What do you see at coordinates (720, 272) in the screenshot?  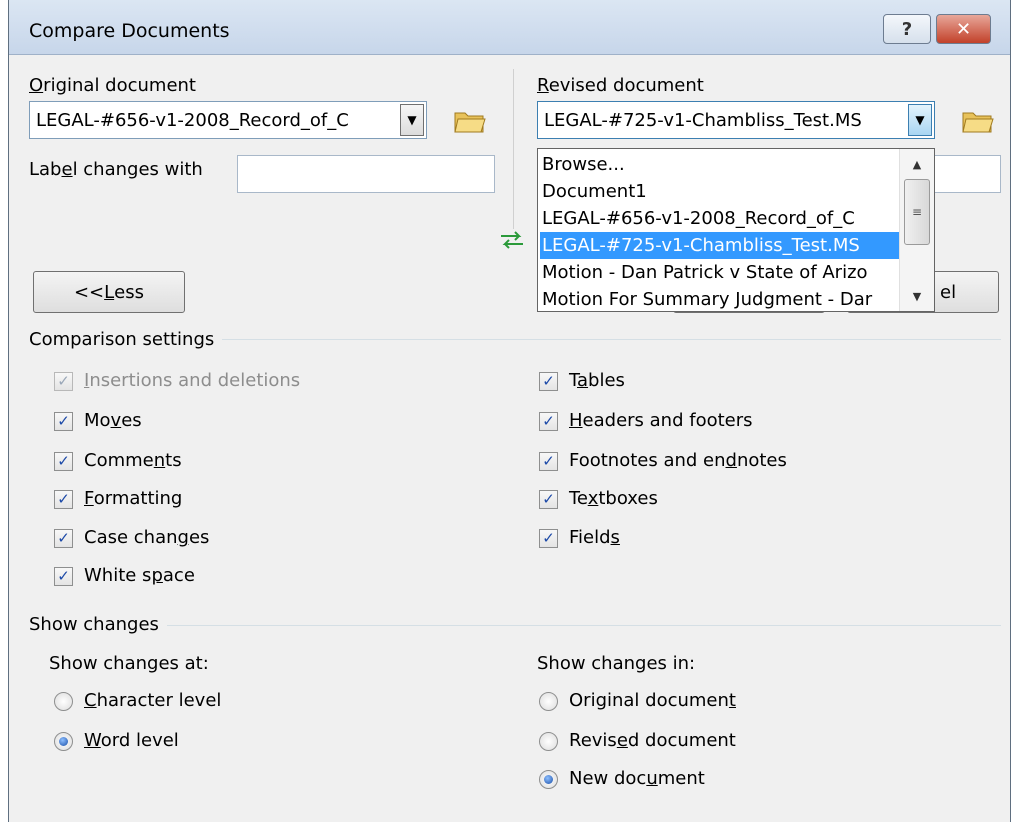 I see `dropdown-item-motion-dan-patrick: Motion - Dan Patrick v State of Arizo` at bounding box center [720, 272].